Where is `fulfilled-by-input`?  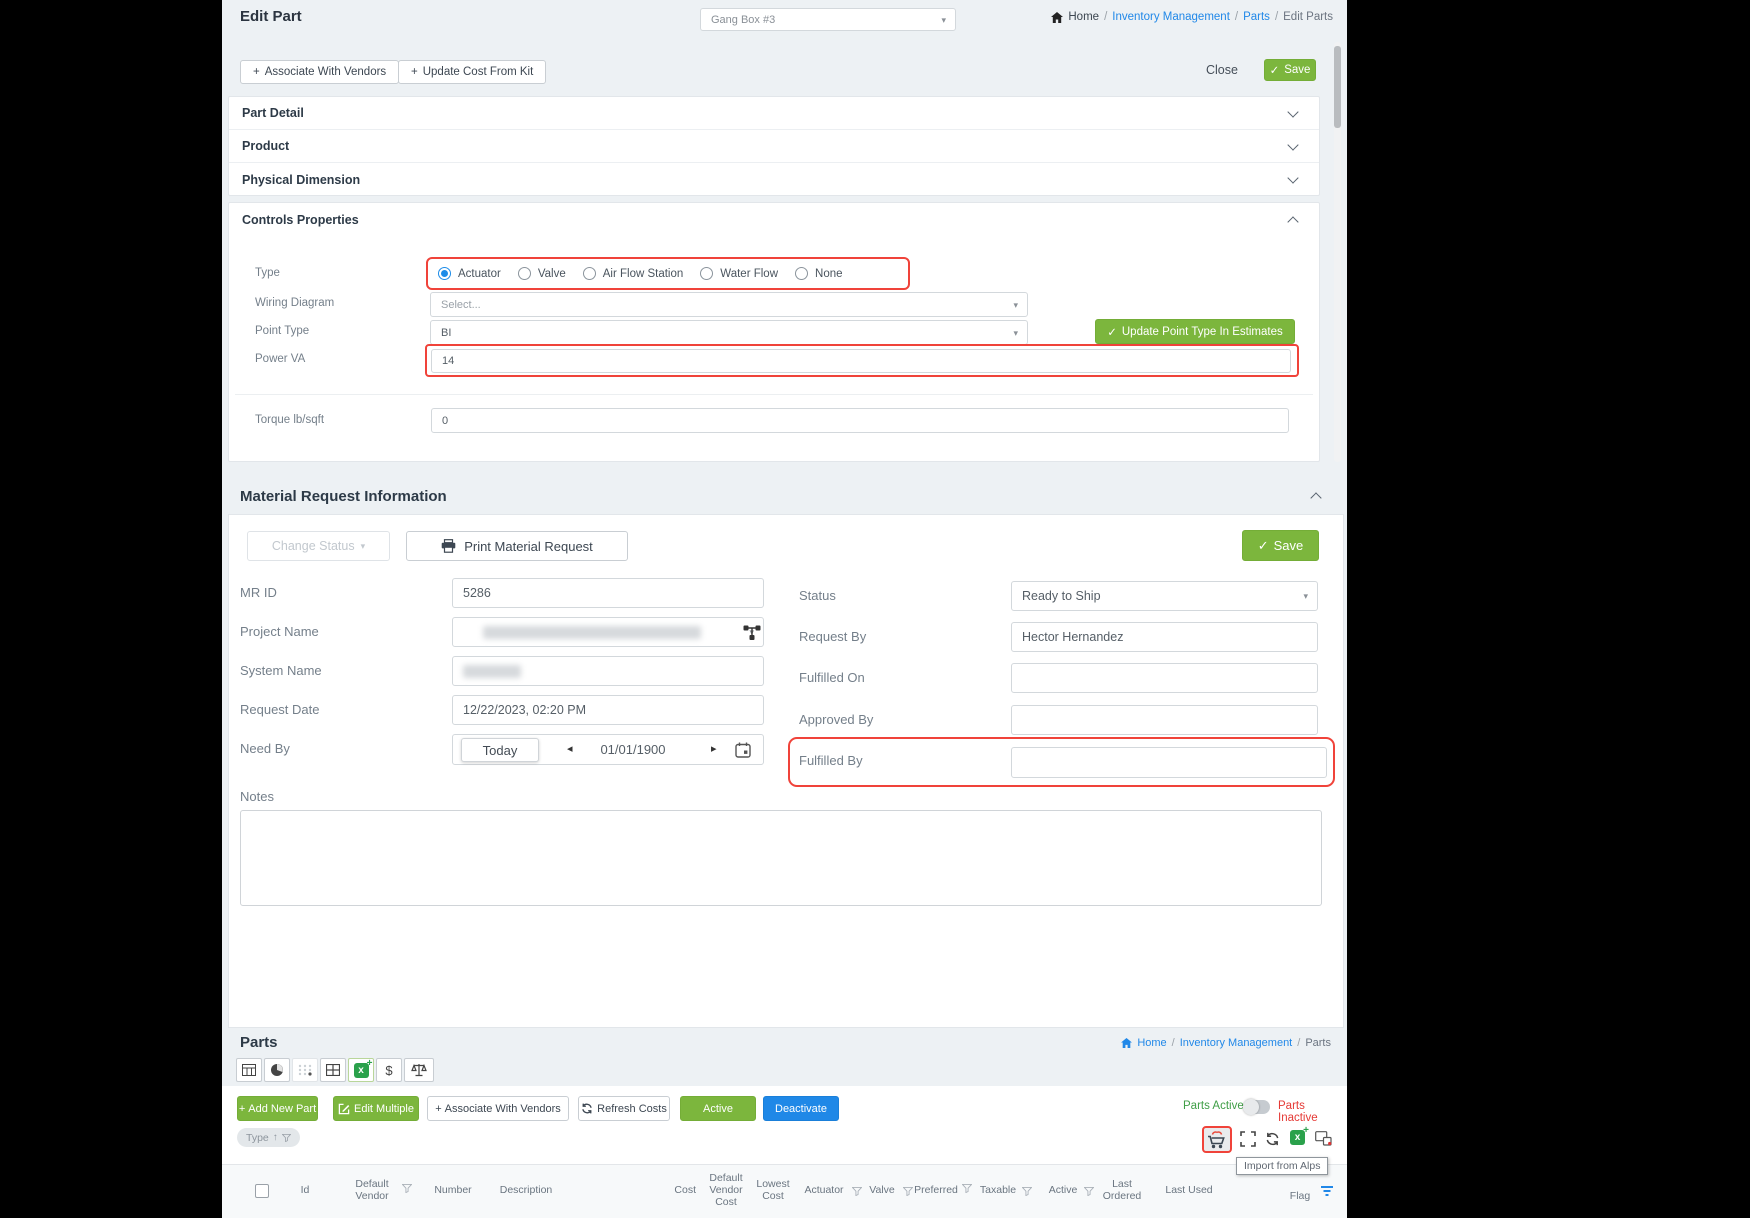 fulfilled-by-input is located at coordinates (1169, 762).